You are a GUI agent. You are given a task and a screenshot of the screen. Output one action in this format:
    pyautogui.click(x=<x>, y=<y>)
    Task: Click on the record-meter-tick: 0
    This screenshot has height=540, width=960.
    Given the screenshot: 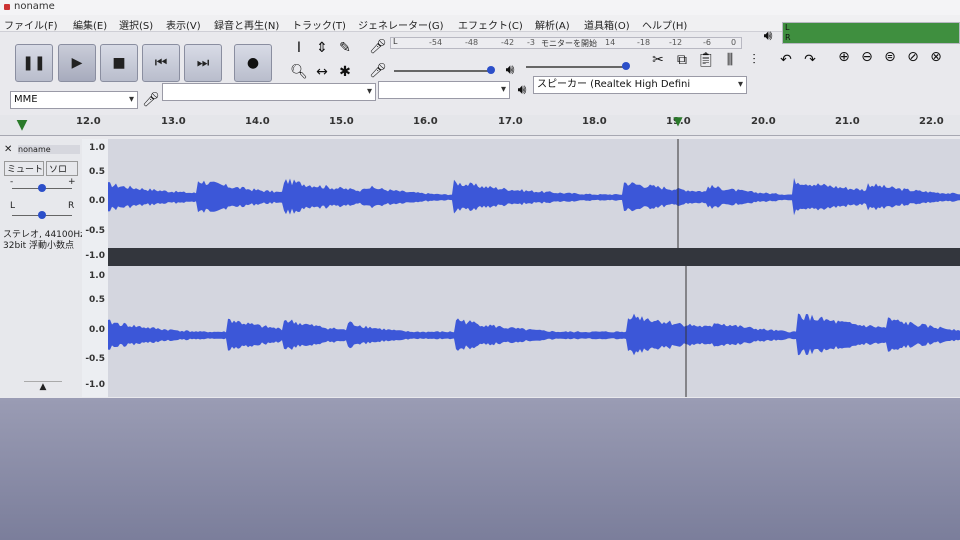 What is the action you would take?
    pyautogui.click(x=734, y=42)
    